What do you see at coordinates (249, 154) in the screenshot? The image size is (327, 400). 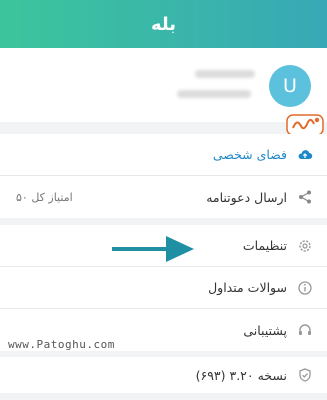 I see `personal-space-label: فضای شخصی` at bounding box center [249, 154].